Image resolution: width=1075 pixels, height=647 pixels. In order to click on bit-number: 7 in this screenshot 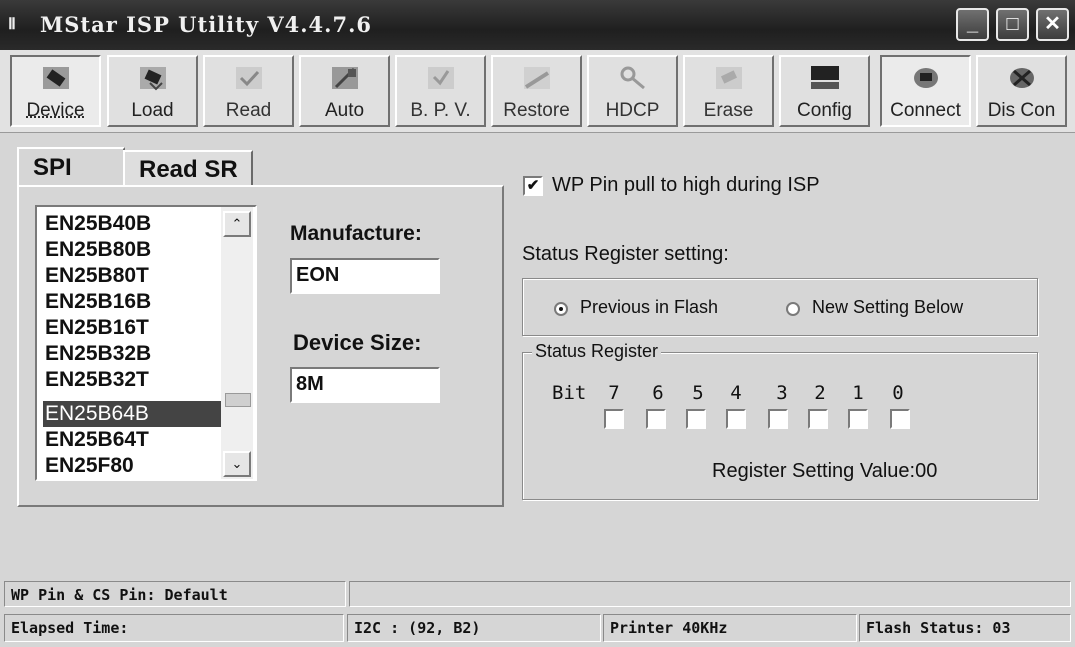, I will do `click(614, 393)`.